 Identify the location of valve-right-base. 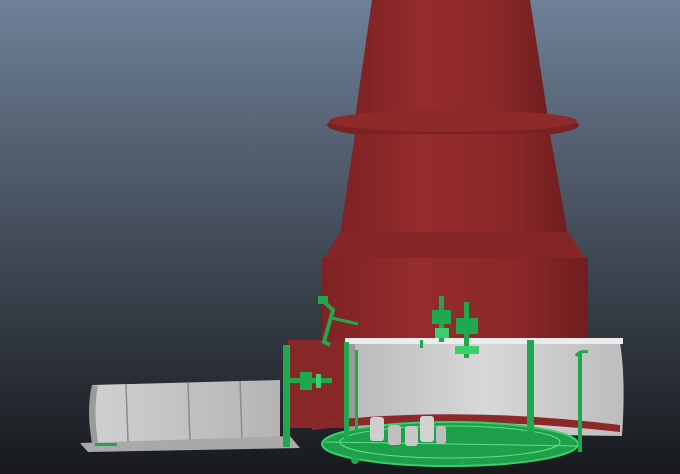
(467, 350).